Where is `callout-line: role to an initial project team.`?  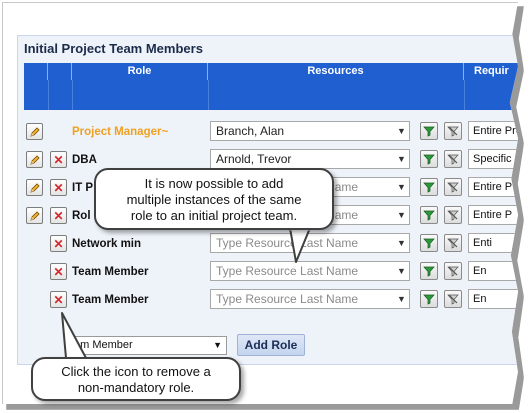 callout-line: role to an initial project team. is located at coordinates (214, 215).